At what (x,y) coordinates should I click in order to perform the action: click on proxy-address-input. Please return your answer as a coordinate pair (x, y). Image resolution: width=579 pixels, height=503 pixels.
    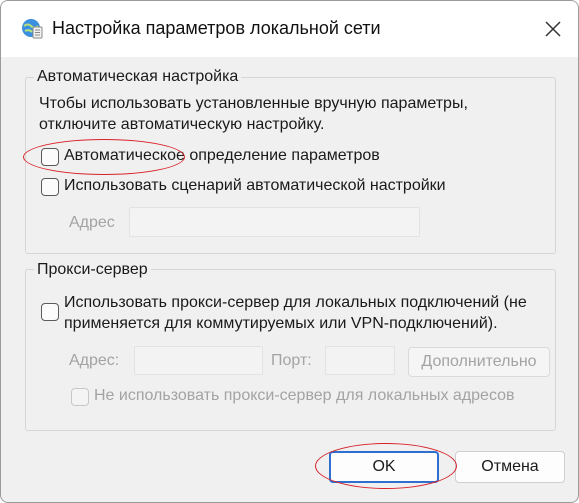
    Looking at the image, I should click on (198, 360).